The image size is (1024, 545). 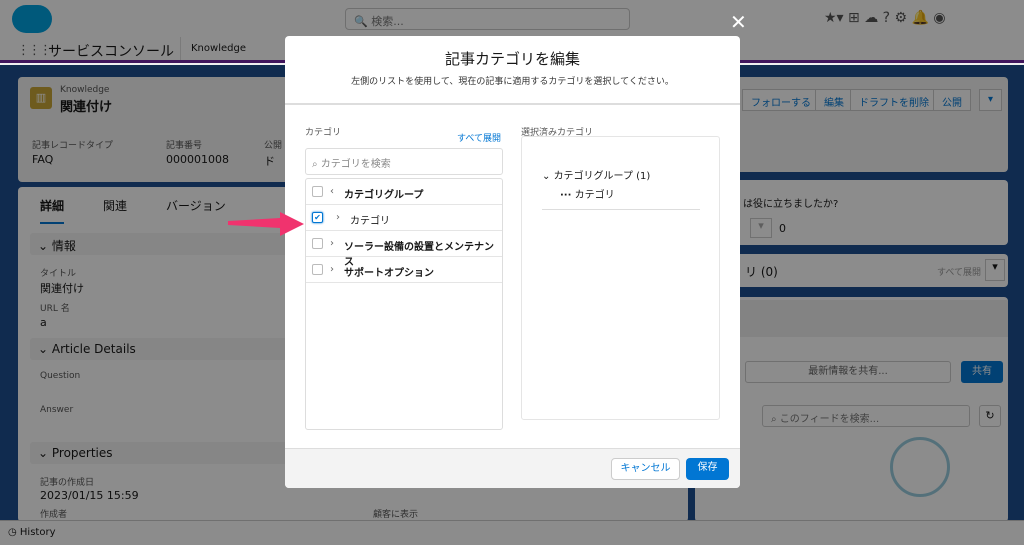 What do you see at coordinates (269, 161) in the screenshot?
I see `field-value: ド` at bounding box center [269, 161].